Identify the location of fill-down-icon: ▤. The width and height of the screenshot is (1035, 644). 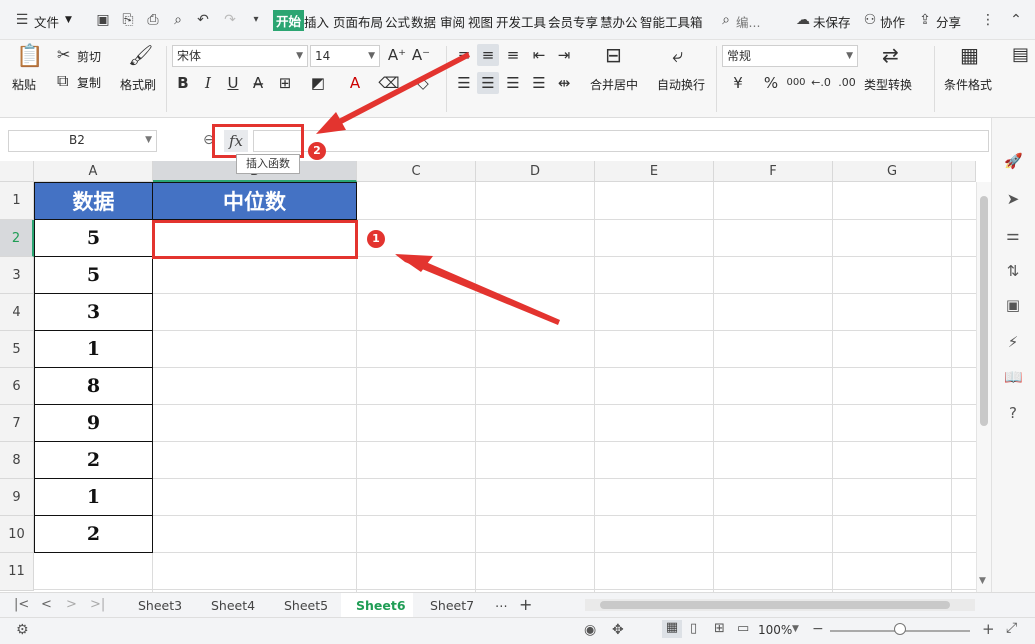
(1020, 55).